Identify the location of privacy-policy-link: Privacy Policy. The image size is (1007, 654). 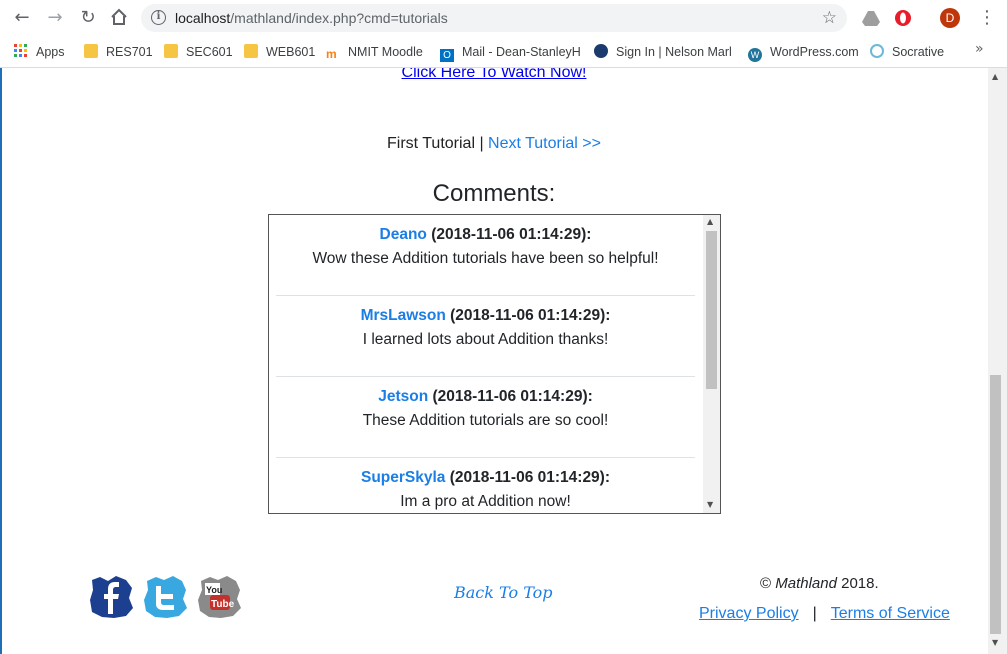
(749, 613).